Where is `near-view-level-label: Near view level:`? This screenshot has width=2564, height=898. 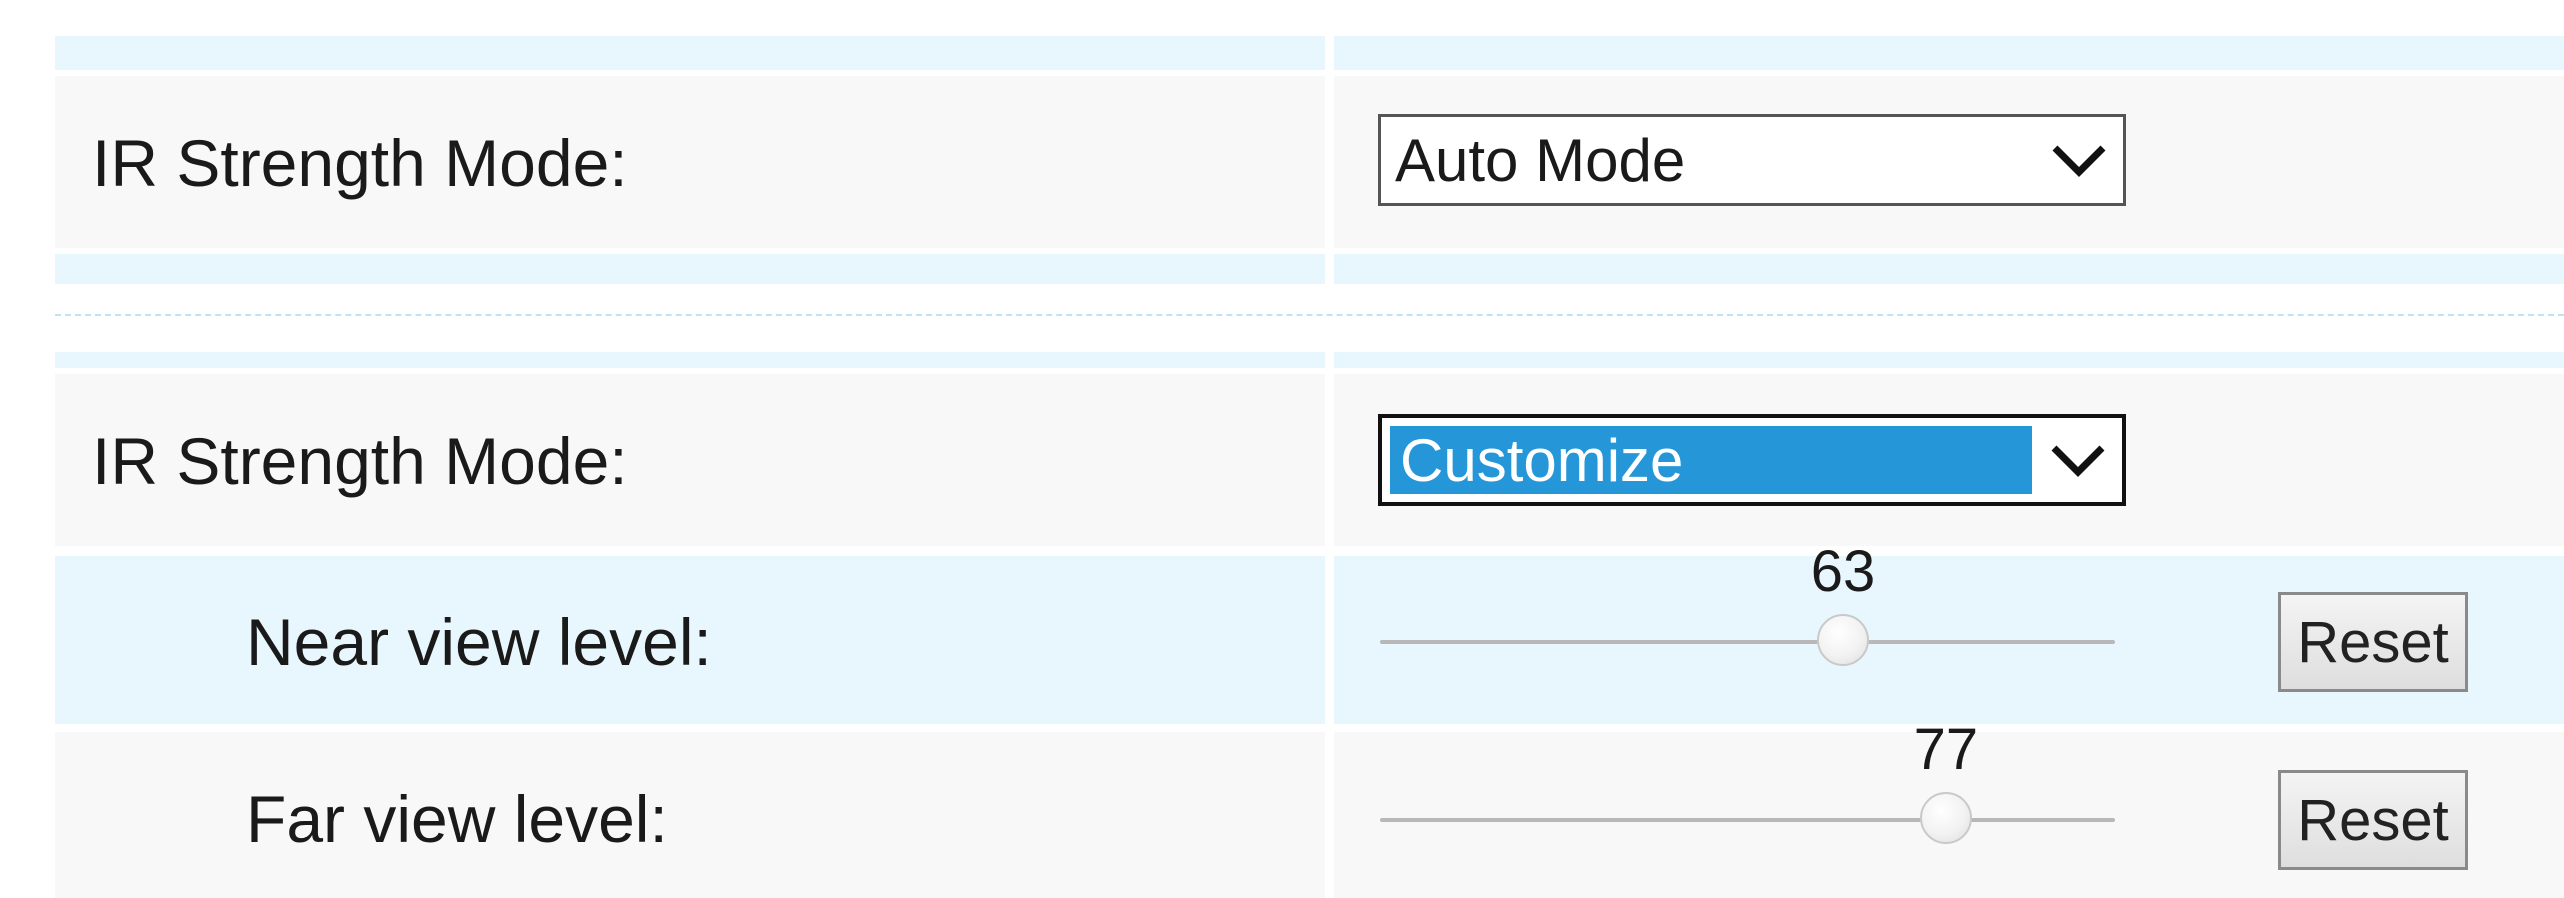
near-view-level-label: Near view level: is located at coordinates (479, 642).